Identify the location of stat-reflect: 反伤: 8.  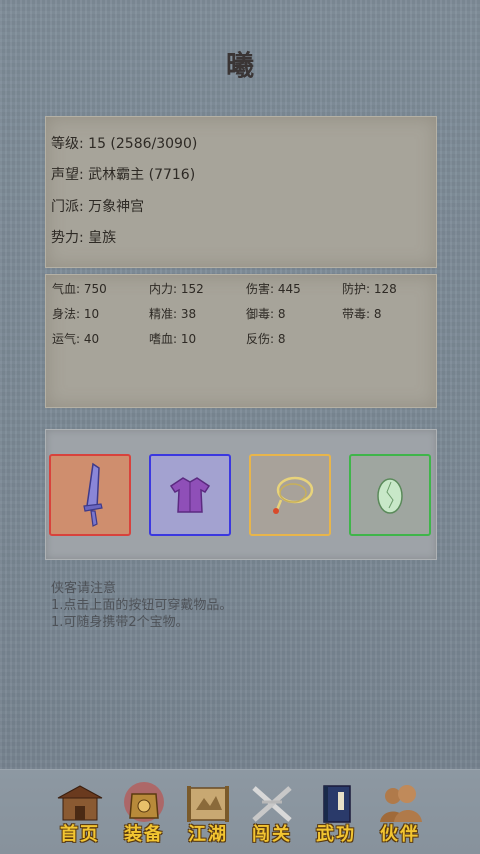
(266, 339).